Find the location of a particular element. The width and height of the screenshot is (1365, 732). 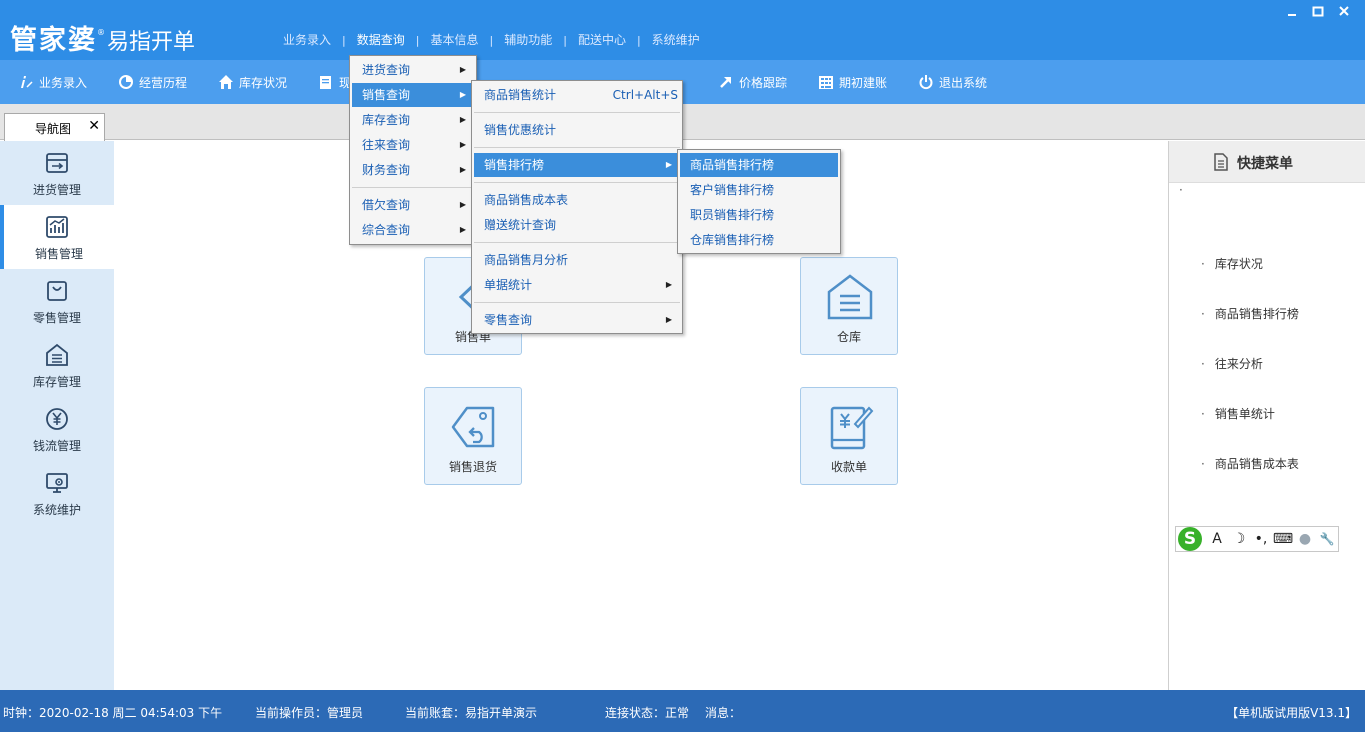

top-menu-distribution: 配送中心 is located at coordinates (602, 40).